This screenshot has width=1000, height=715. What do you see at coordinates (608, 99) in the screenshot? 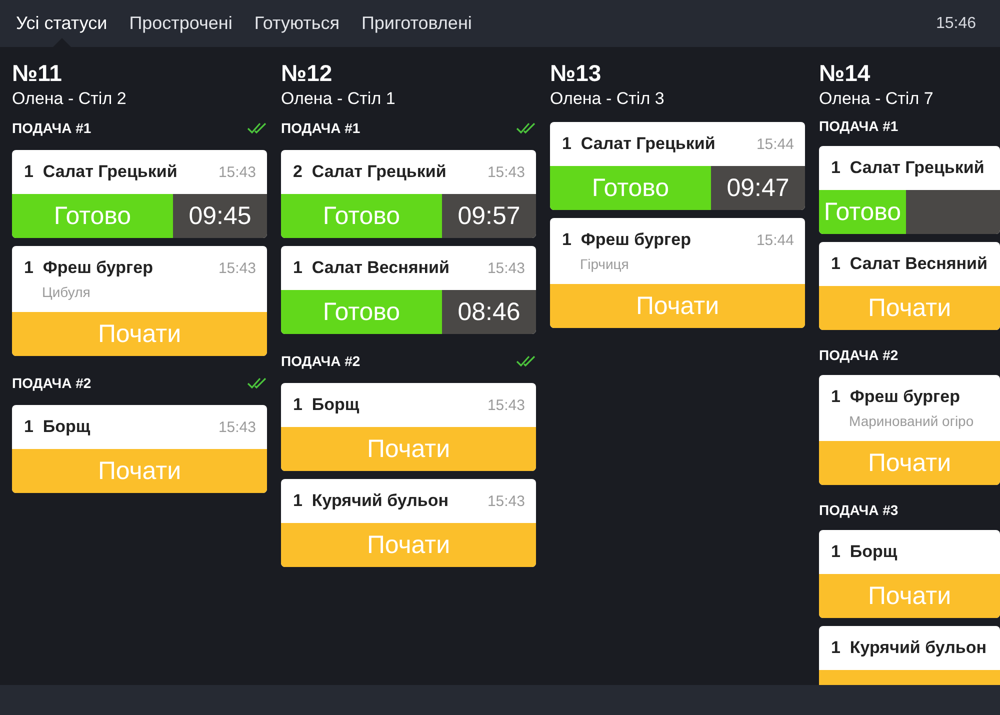
I see `order-subtitle: Олена - Стіл 3` at bounding box center [608, 99].